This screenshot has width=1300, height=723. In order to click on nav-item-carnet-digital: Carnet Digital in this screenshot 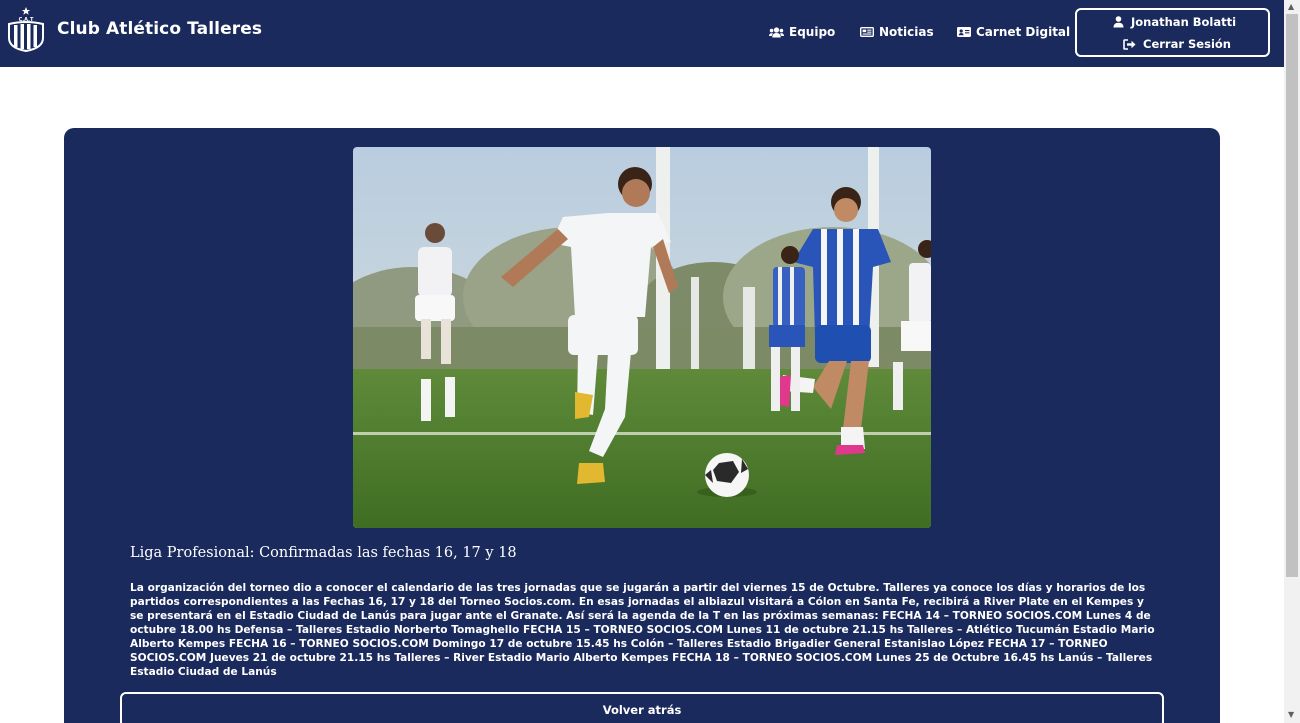, I will do `click(1013, 32)`.